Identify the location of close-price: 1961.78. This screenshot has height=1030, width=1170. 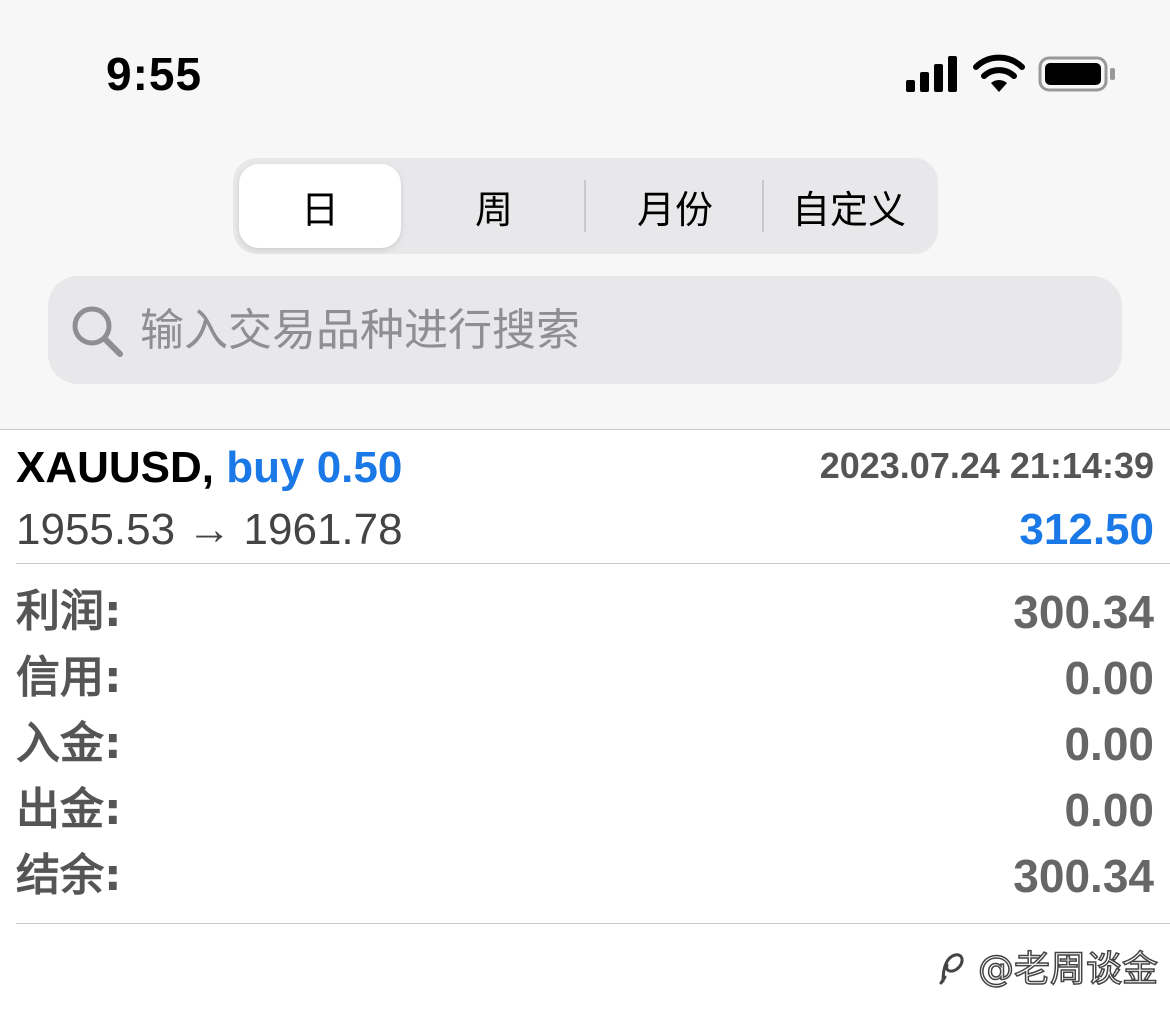
(323, 529).